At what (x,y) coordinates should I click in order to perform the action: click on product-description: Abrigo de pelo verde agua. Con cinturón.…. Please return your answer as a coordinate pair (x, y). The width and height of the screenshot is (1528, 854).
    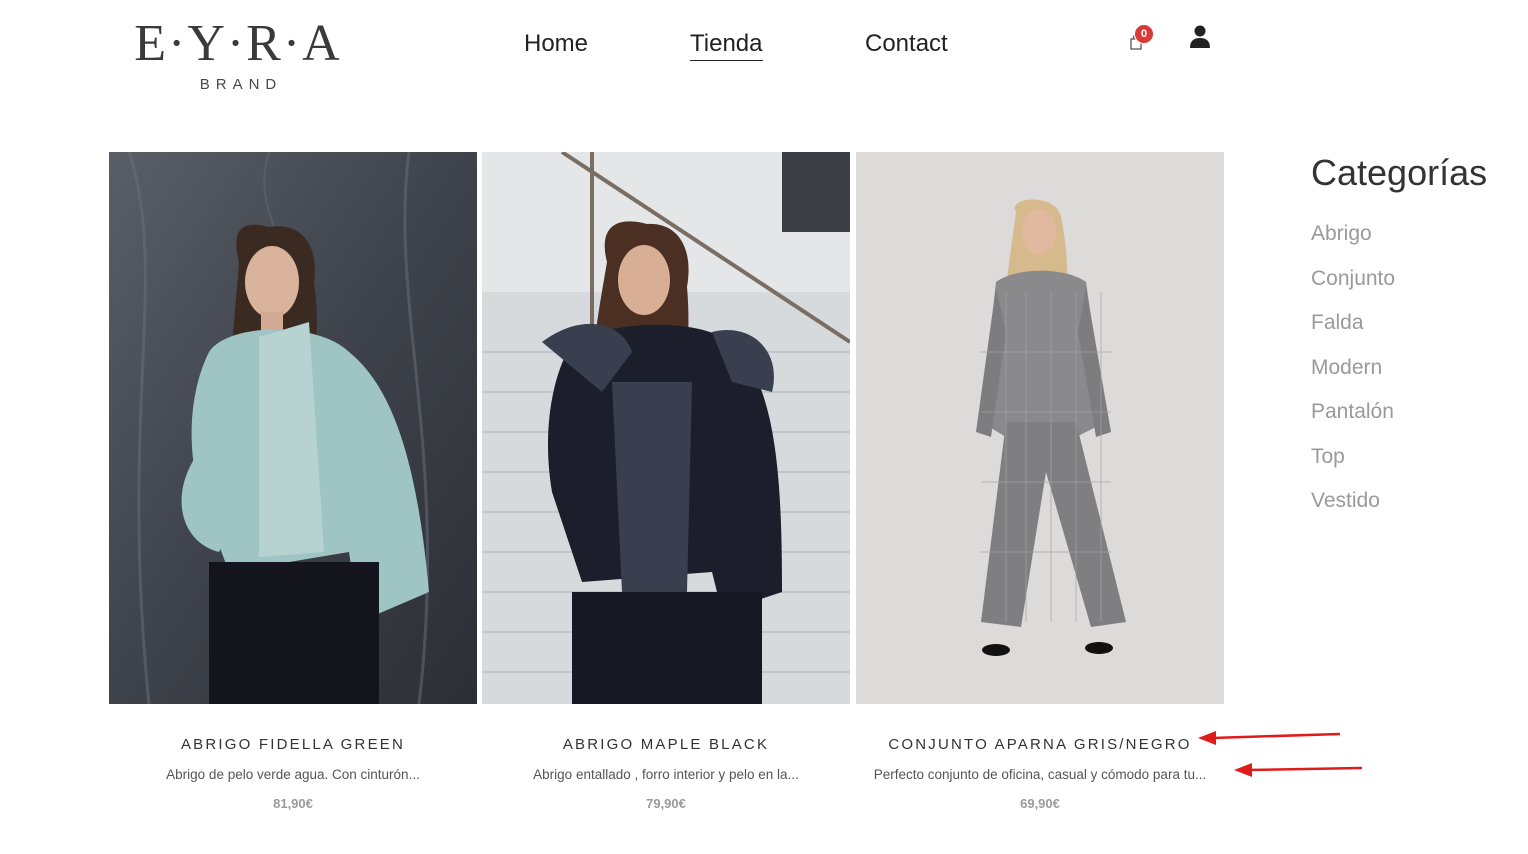
    Looking at the image, I should click on (293, 774).